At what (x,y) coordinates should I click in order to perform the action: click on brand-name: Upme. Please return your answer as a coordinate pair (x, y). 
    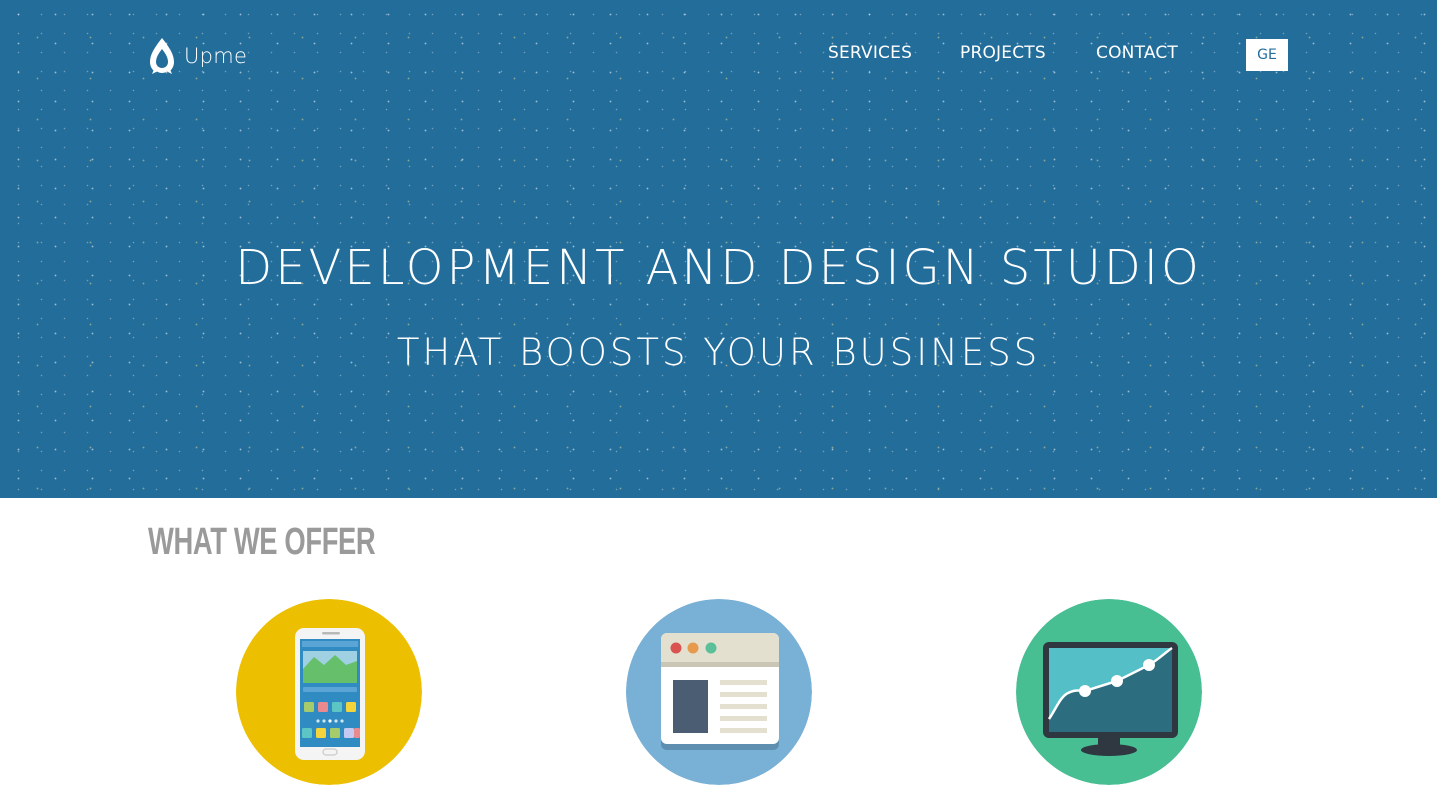
    Looking at the image, I should click on (216, 56).